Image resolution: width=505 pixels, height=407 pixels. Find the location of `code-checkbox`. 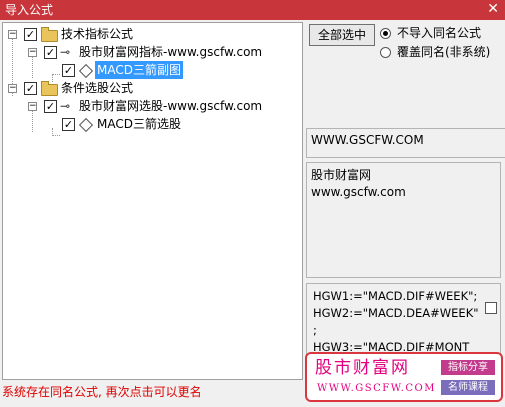

code-checkbox is located at coordinates (491, 308).